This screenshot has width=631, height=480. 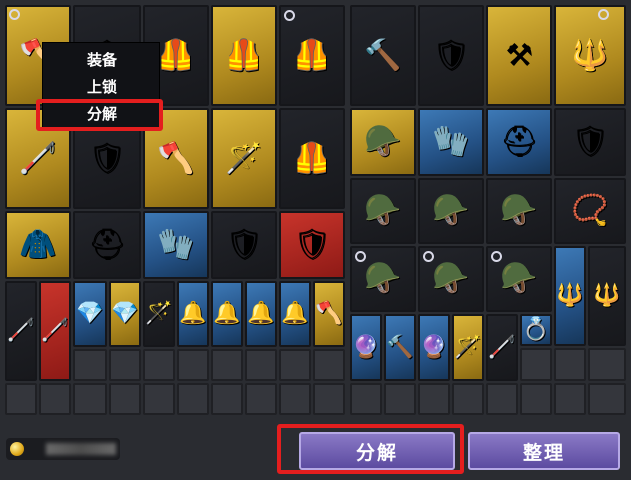 I want to click on gold-counter, so click(x=63, y=449).